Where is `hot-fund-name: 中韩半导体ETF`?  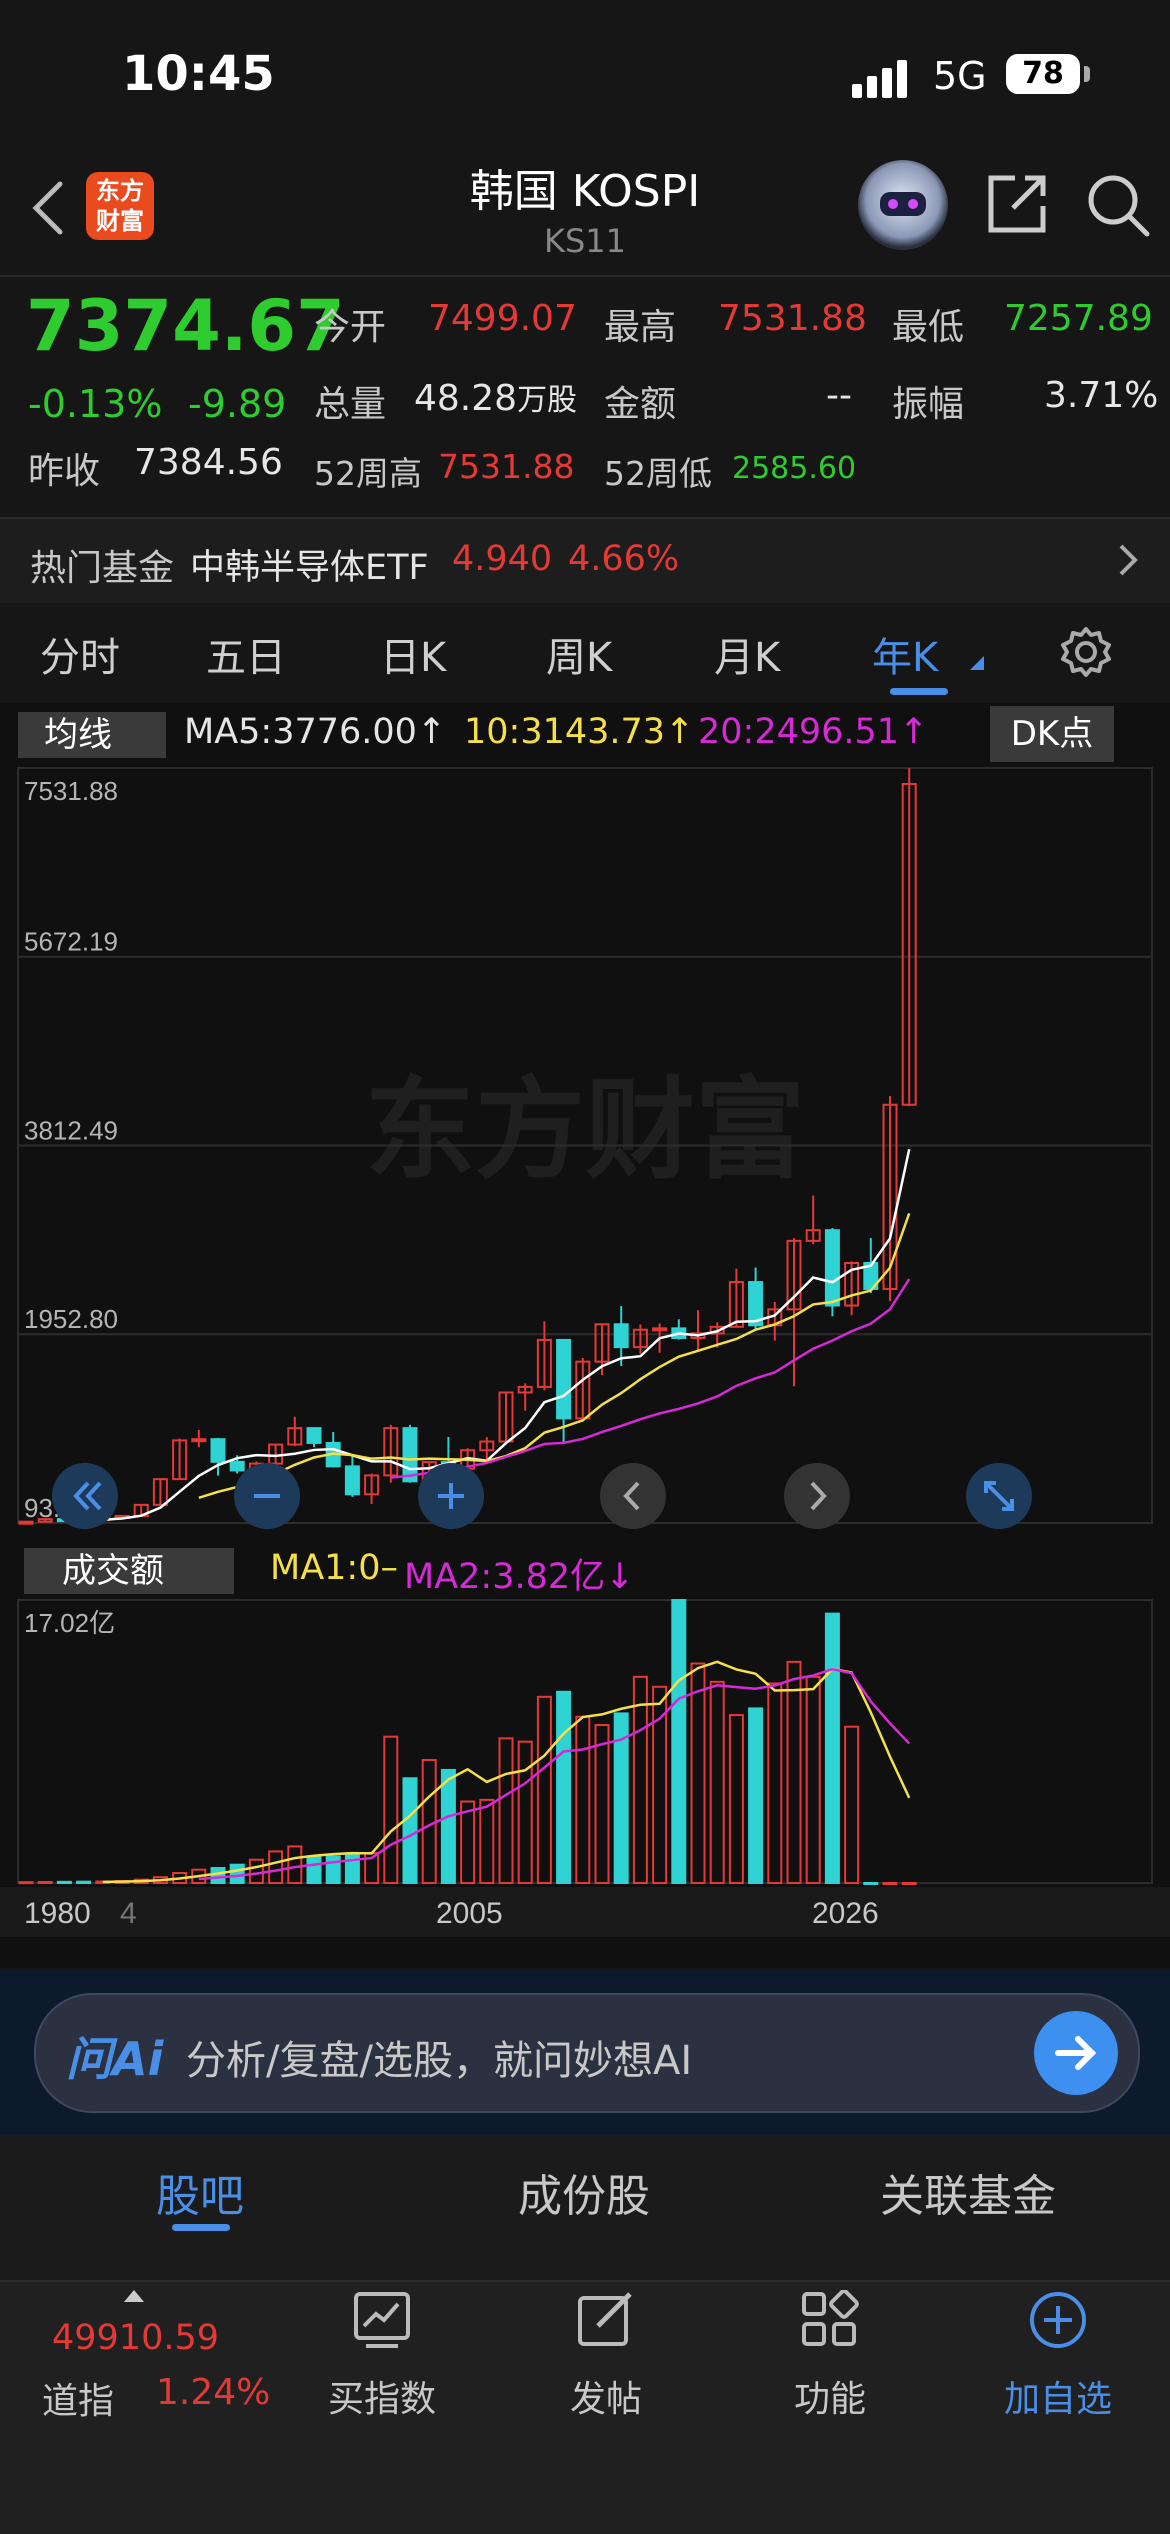
hot-fund-name: 中韩半导体ETF is located at coordinates (309, 568).